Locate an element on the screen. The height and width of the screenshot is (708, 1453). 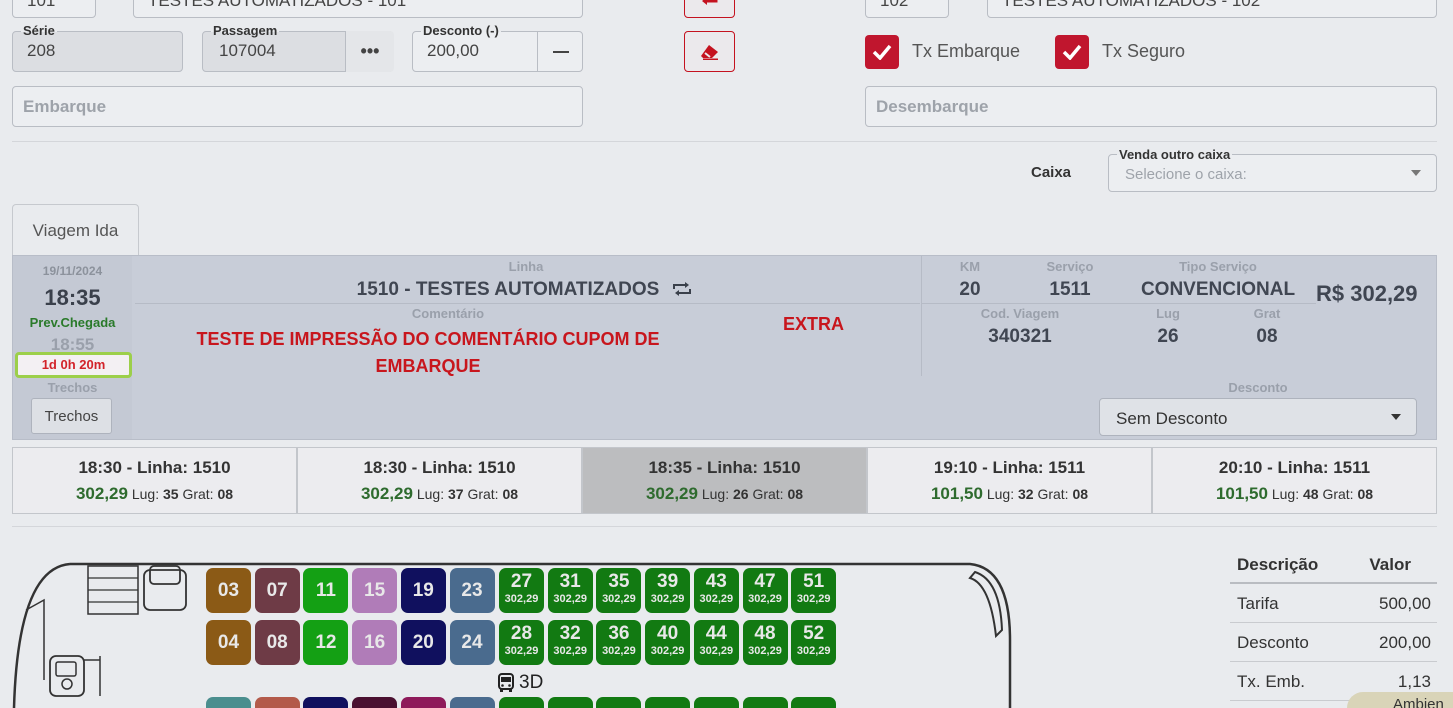
dest-name-field: TESTES AUTOMATIZADOS - 102 is located at coordinates (1212, 9).